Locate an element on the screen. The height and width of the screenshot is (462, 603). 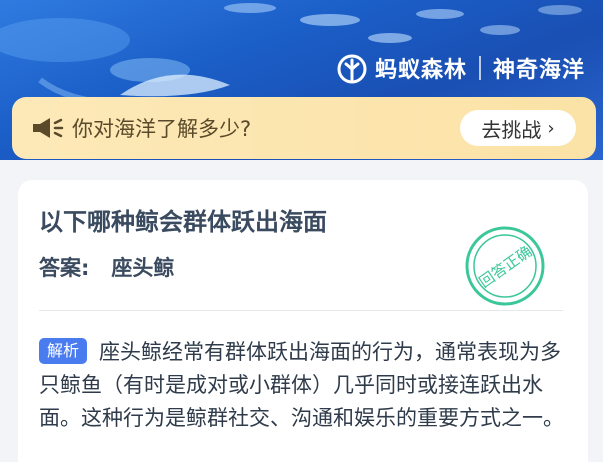
brand-header: 蚂蚁森林 神奇海洋 is located at coordinates (460, 68).